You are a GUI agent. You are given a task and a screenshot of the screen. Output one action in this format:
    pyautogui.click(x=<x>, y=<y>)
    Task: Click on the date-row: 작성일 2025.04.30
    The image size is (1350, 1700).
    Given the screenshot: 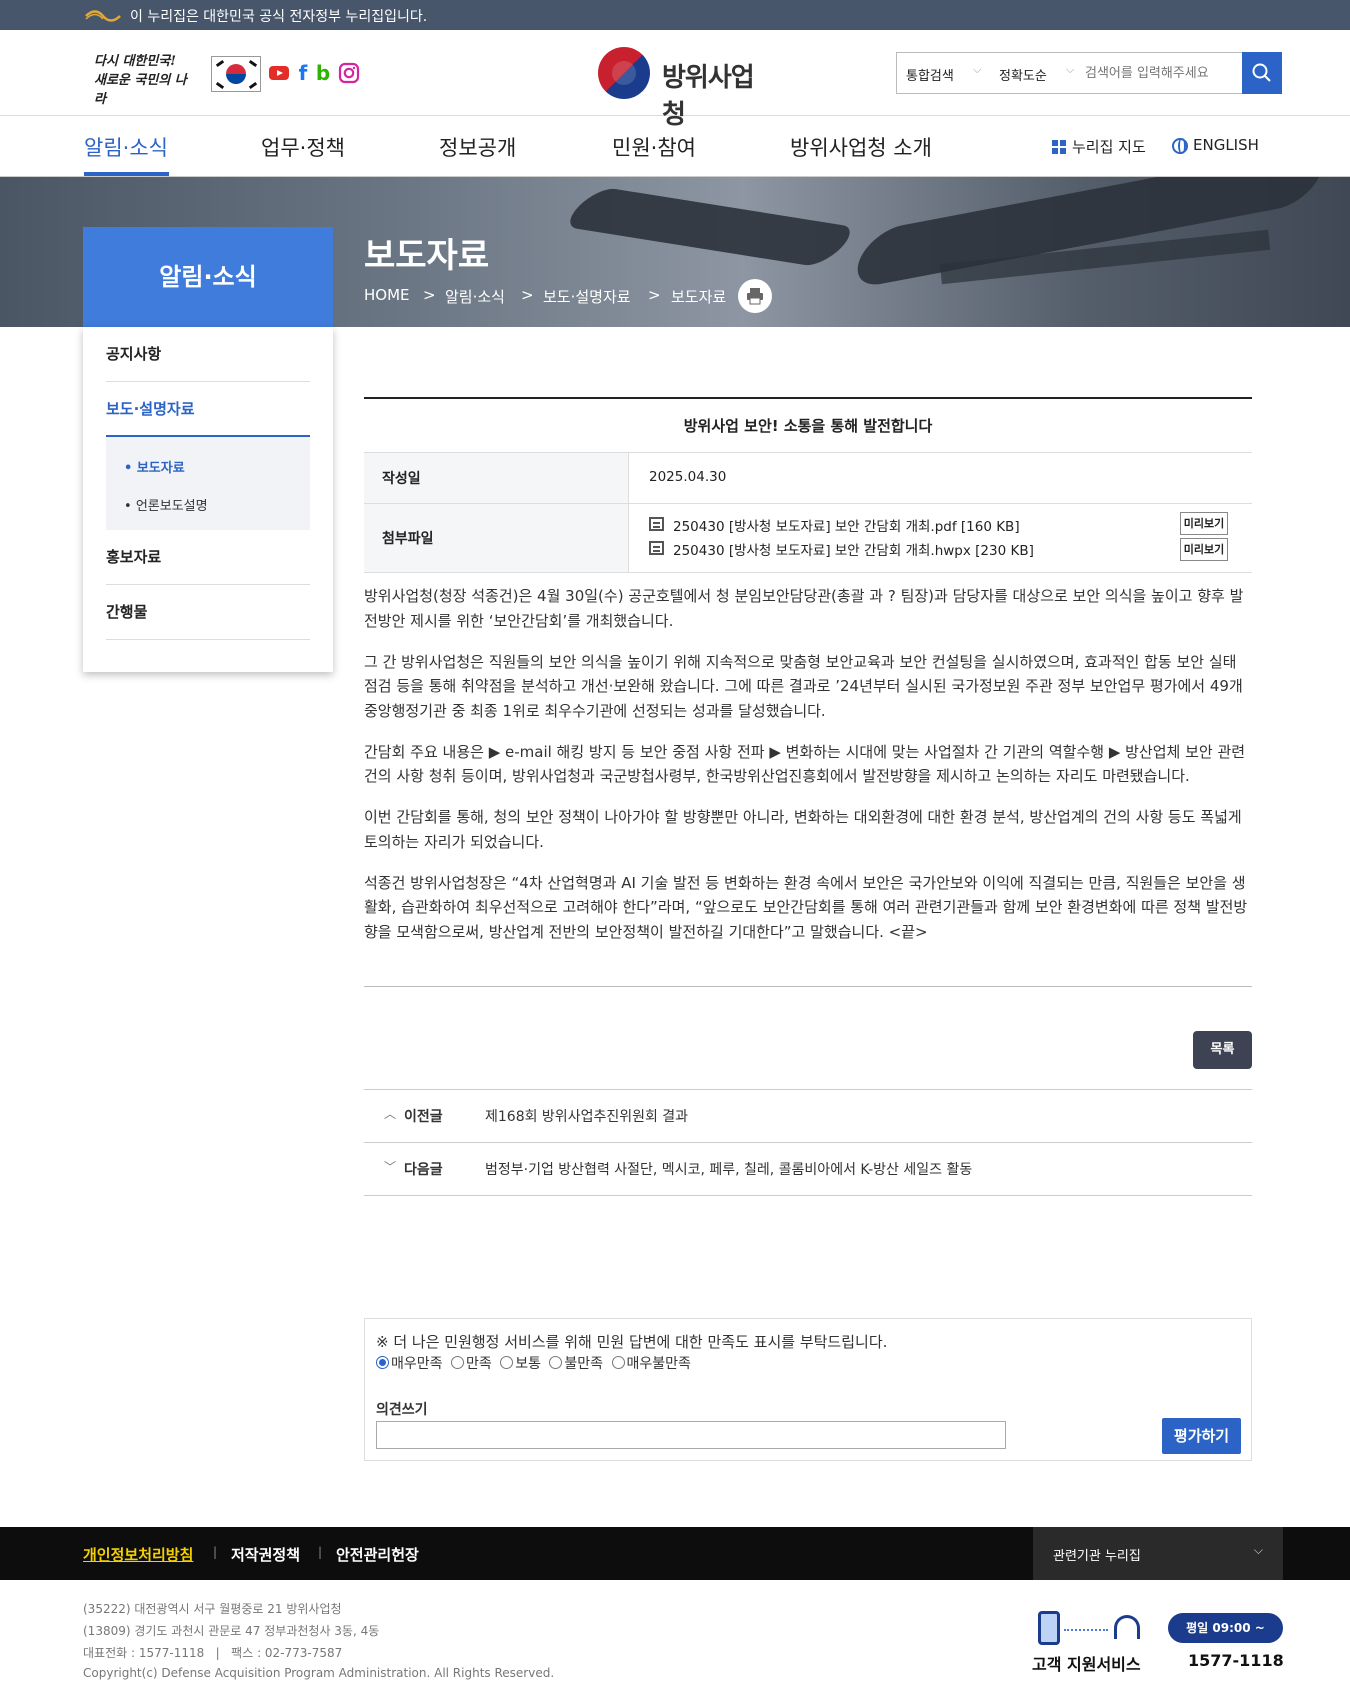 What is the action you would take?
    pyautogui.click(x=808, y=478)
    